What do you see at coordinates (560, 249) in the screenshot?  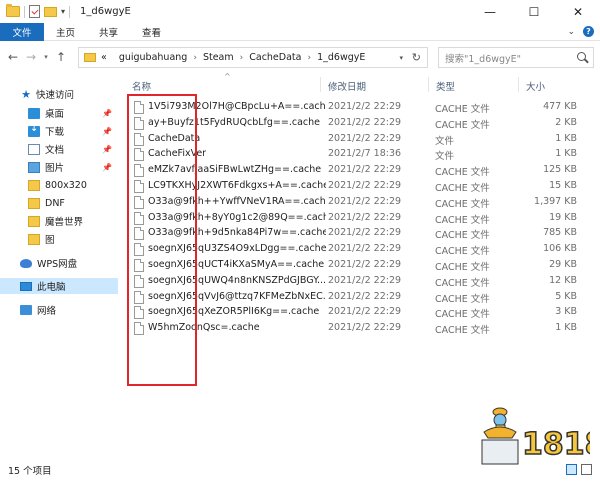 I see `file-size: 106 KB` at bounding box center [560, 249].